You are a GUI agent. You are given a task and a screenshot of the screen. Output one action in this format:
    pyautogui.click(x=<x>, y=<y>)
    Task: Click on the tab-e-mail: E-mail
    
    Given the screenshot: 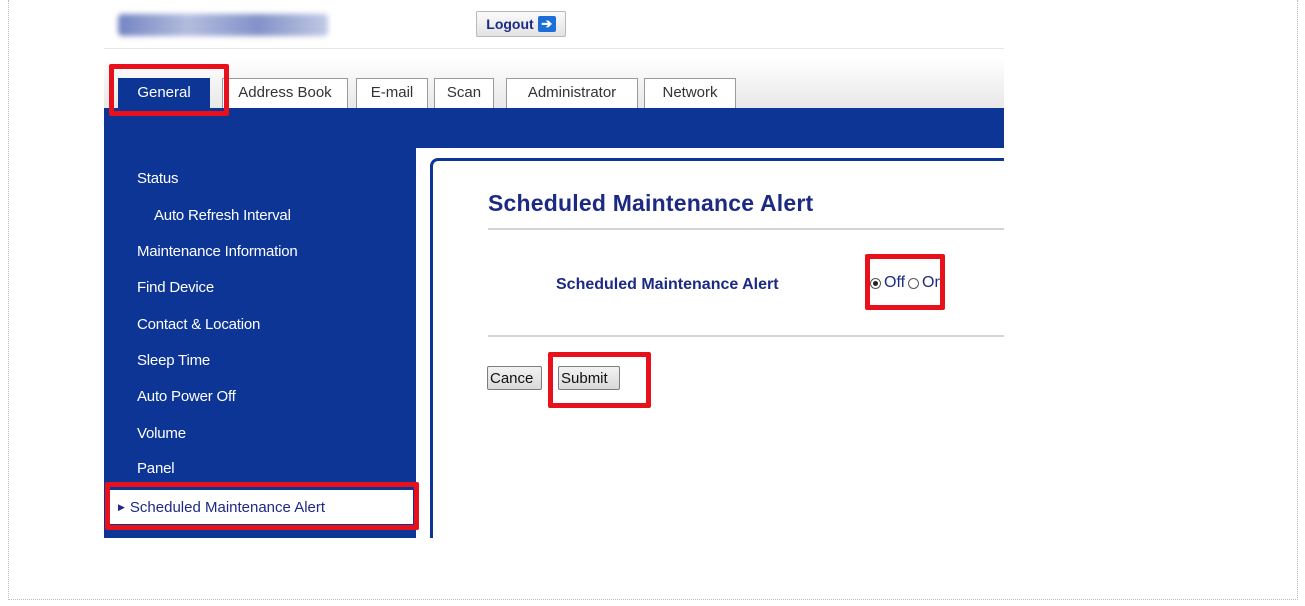 What is the action you would take?
    pyautogui.click(x=392, y=93)
    